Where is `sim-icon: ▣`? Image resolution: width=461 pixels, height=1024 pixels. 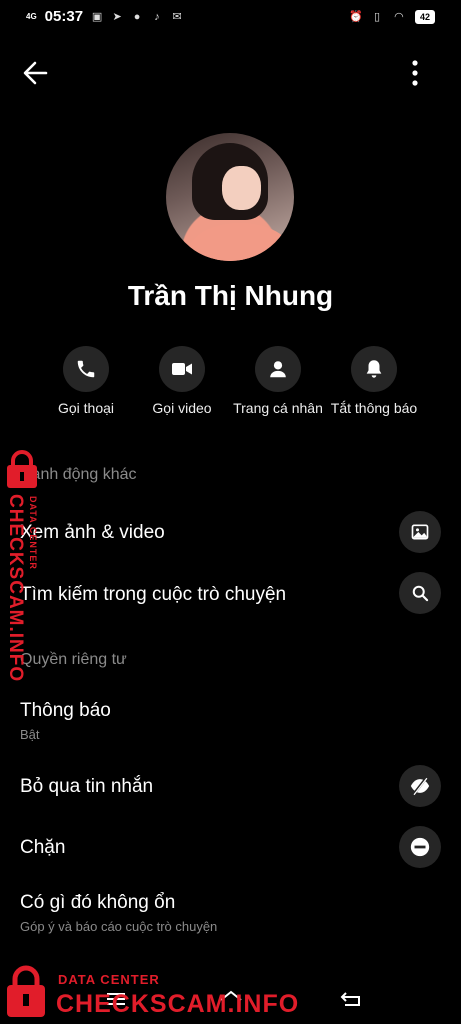
sim-icon: ▣ is located at coordinates (97, 16).